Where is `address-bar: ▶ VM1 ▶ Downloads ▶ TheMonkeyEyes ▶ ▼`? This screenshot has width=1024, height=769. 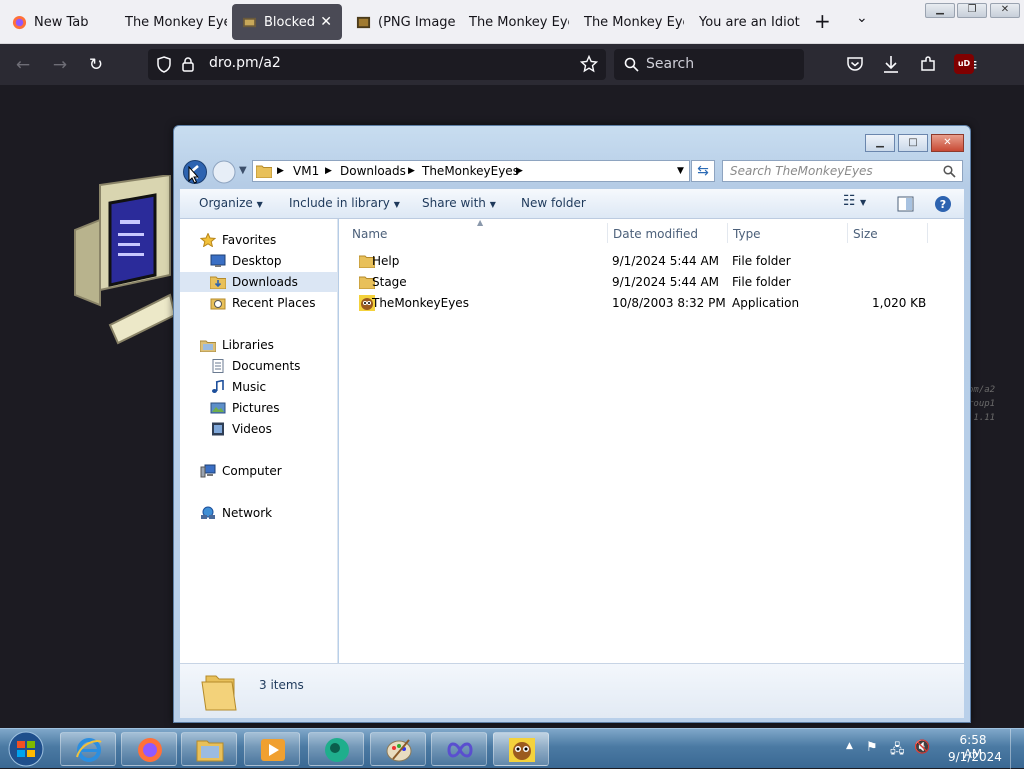 address-bar: ▶ VM1 ▶ Downloads ▶ TheMonkeyEyes ▶ ▼ is located at coordinates (471, 171).